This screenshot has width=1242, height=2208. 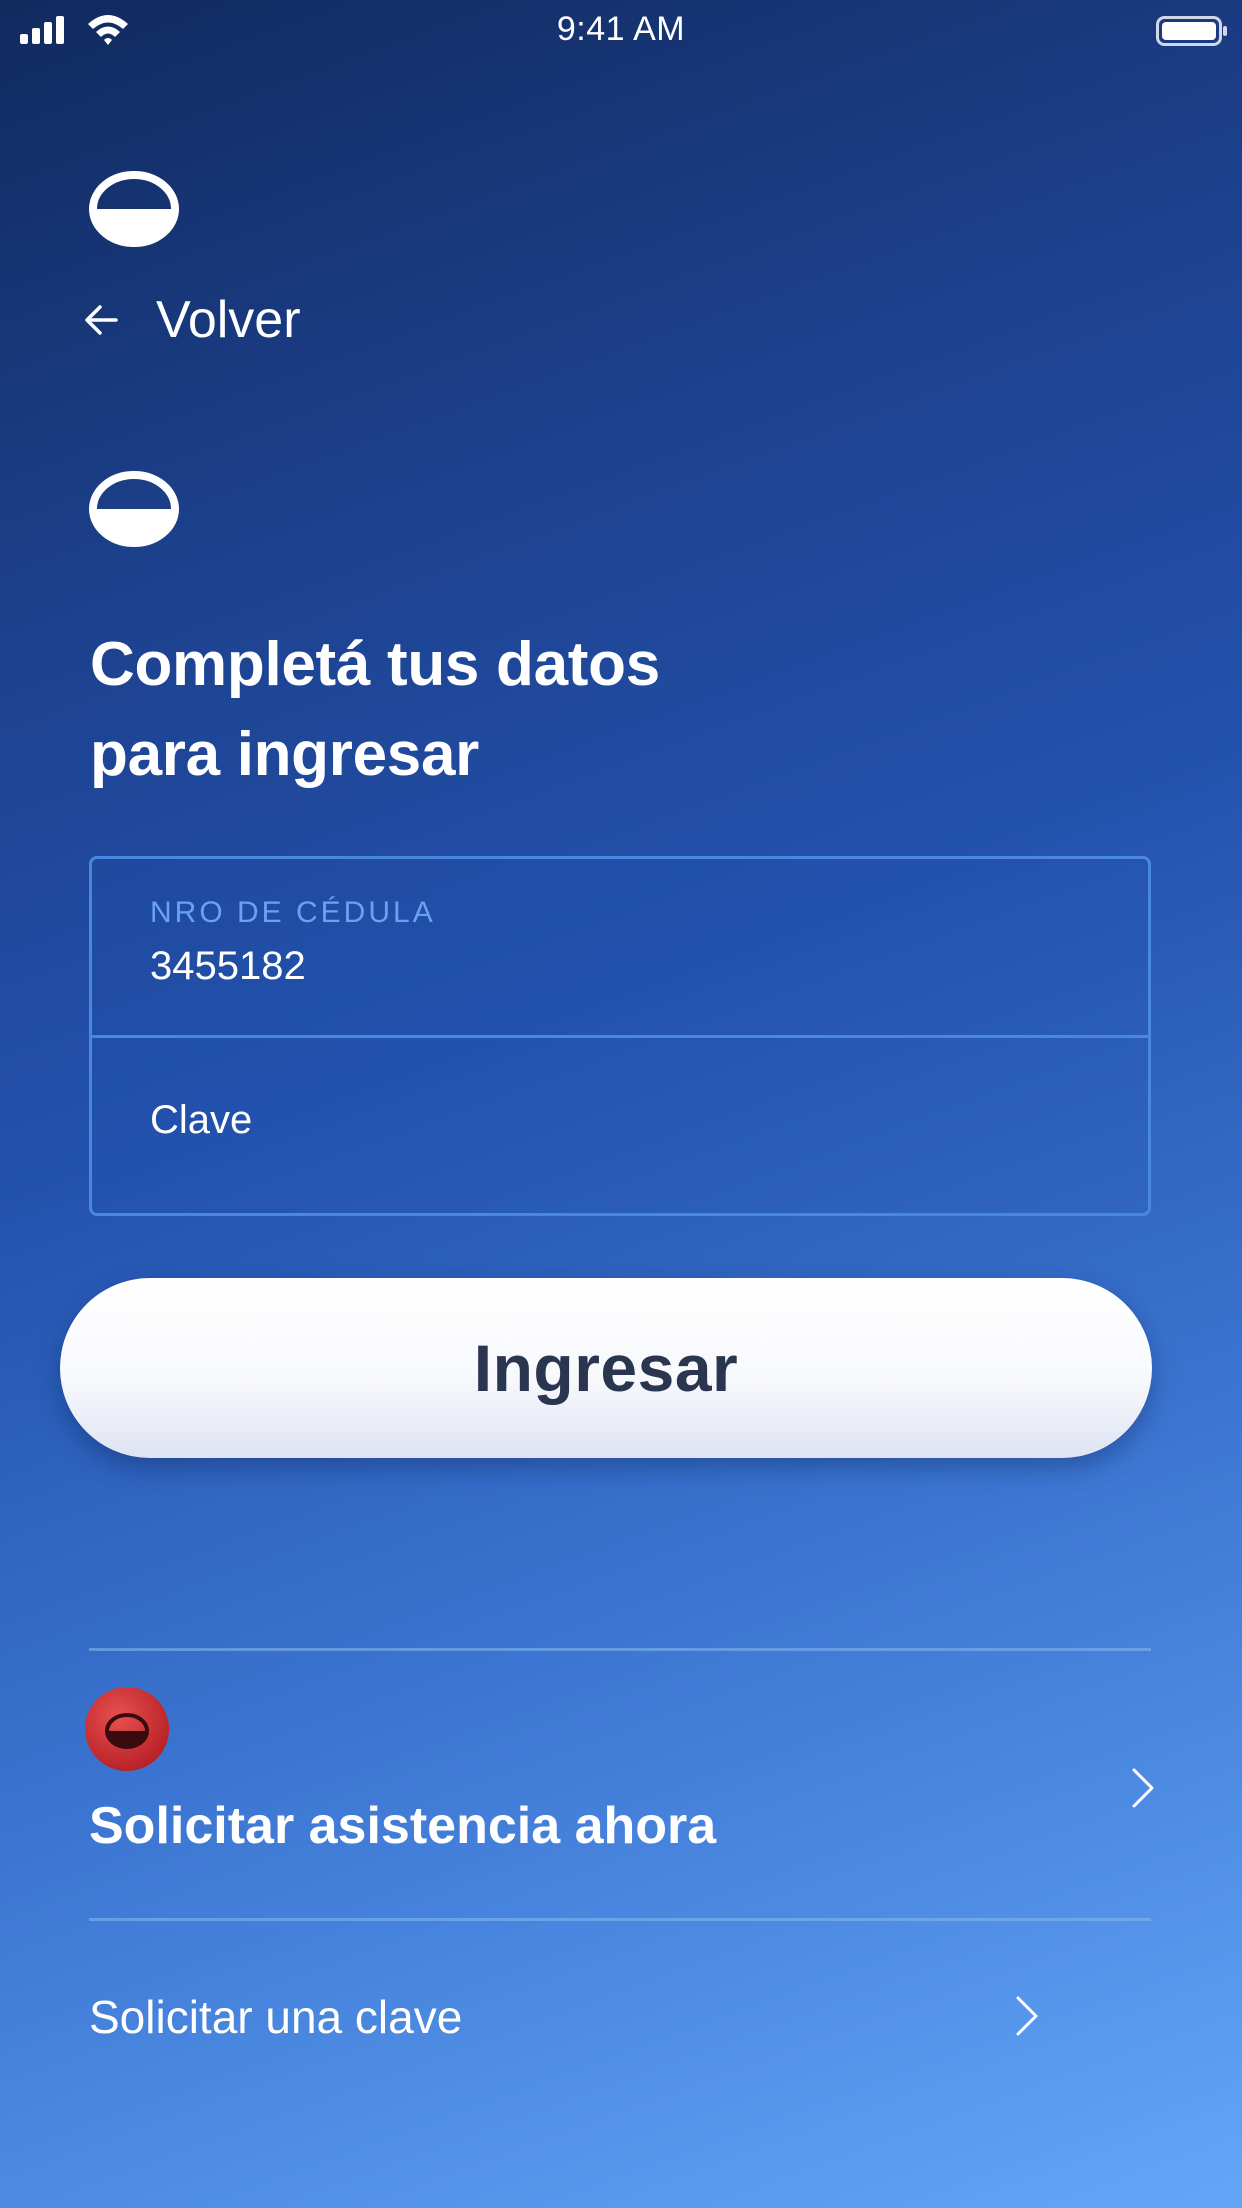 I want to click on battery-icon, so click(x=1191, y=31).